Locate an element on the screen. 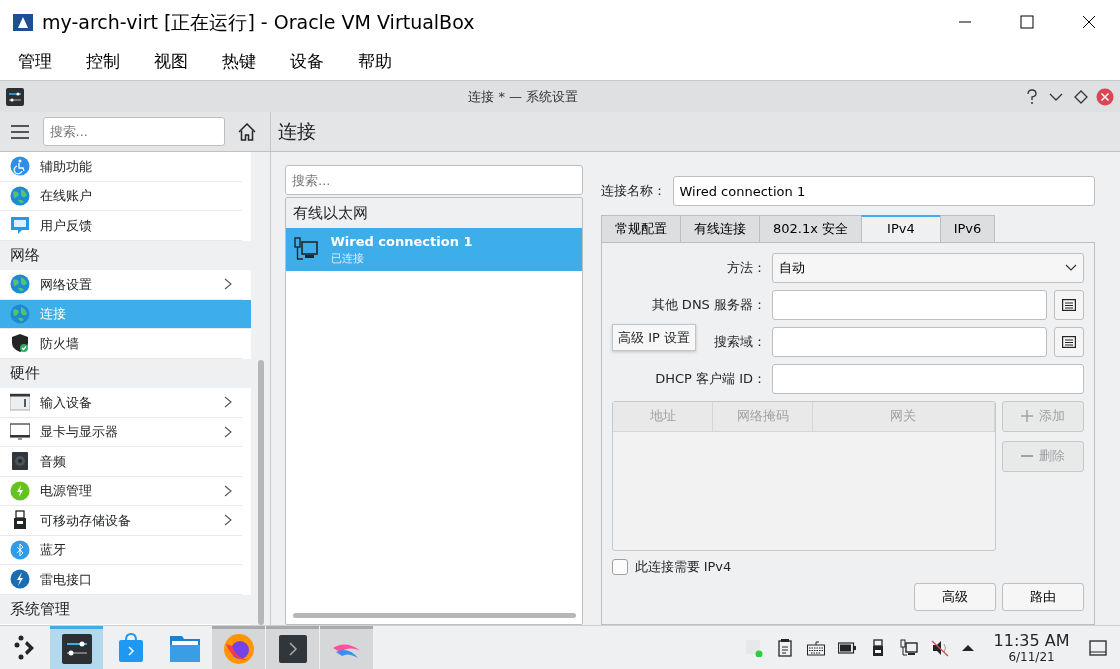  speaker-icon is located at coordinates (20, 461).